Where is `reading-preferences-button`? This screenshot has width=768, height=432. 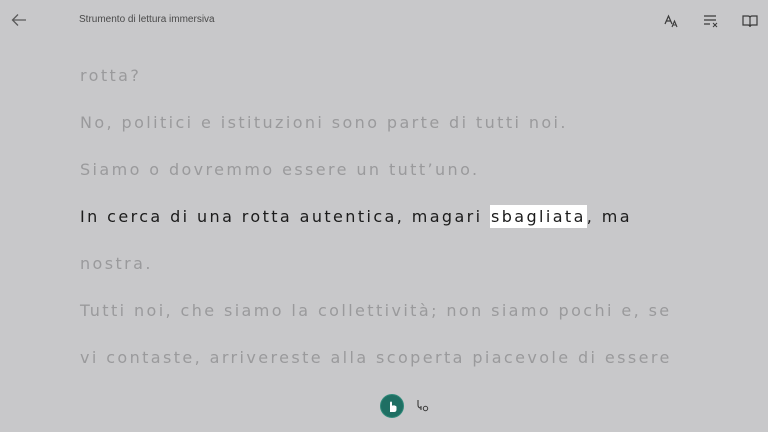 reading-preferences-button is located at coordinates (750, 21).